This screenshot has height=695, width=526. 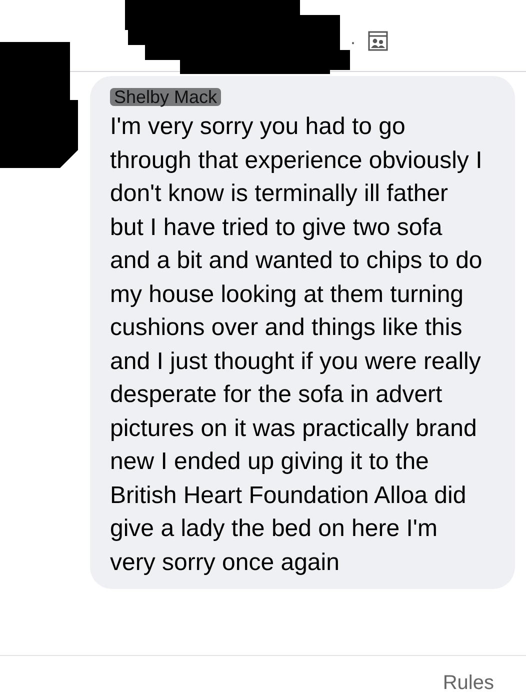 What do you see at coordinates (378, 41) in the screenshot?
I see `group-icon` at bounding box center [378, 41].